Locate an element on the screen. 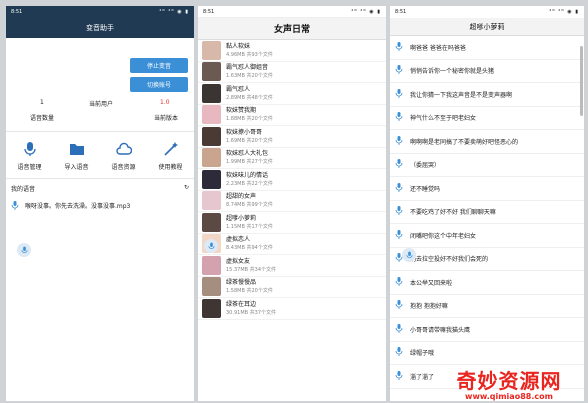  pack-name: 绿茶慢慢品 is located at coordinates (241, 283).